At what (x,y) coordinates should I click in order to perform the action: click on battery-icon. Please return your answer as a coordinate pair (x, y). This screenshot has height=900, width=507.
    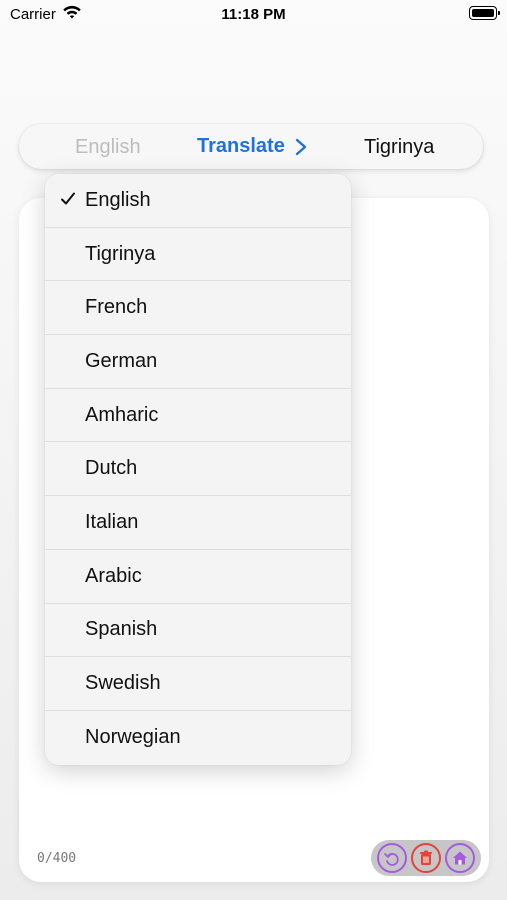
    Looking at the image, I should click on (484, 13).